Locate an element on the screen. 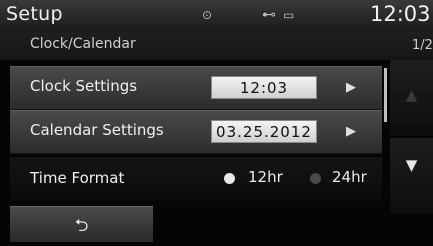 This screenshot has width=433, height=246. radio-12hr-label: 12hr is located at coordinates (265, 177).